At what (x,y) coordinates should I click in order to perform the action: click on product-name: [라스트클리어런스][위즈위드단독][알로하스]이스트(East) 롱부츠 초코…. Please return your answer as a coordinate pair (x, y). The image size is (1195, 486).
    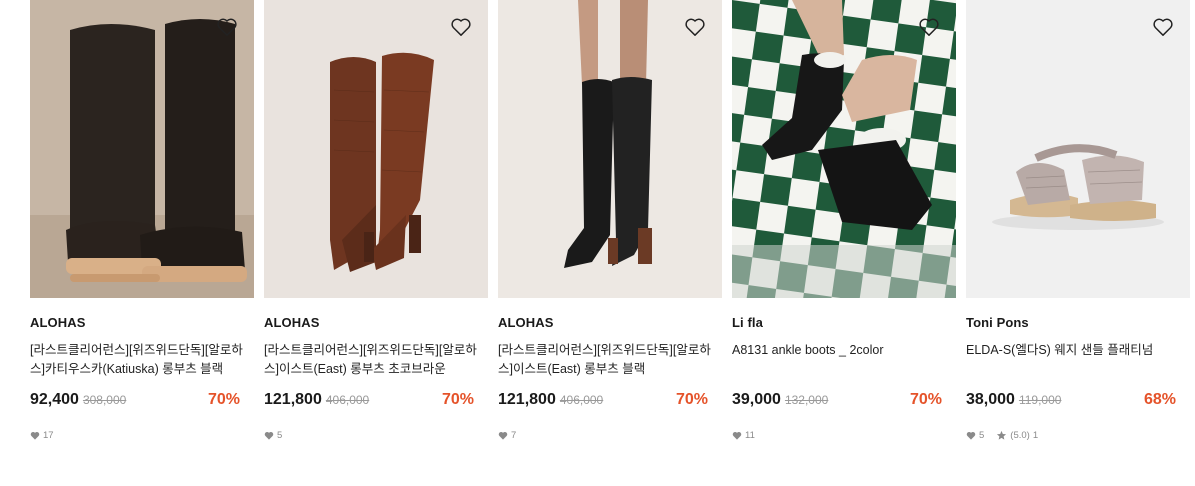
    Looking at the image, I should click on (376, 360).